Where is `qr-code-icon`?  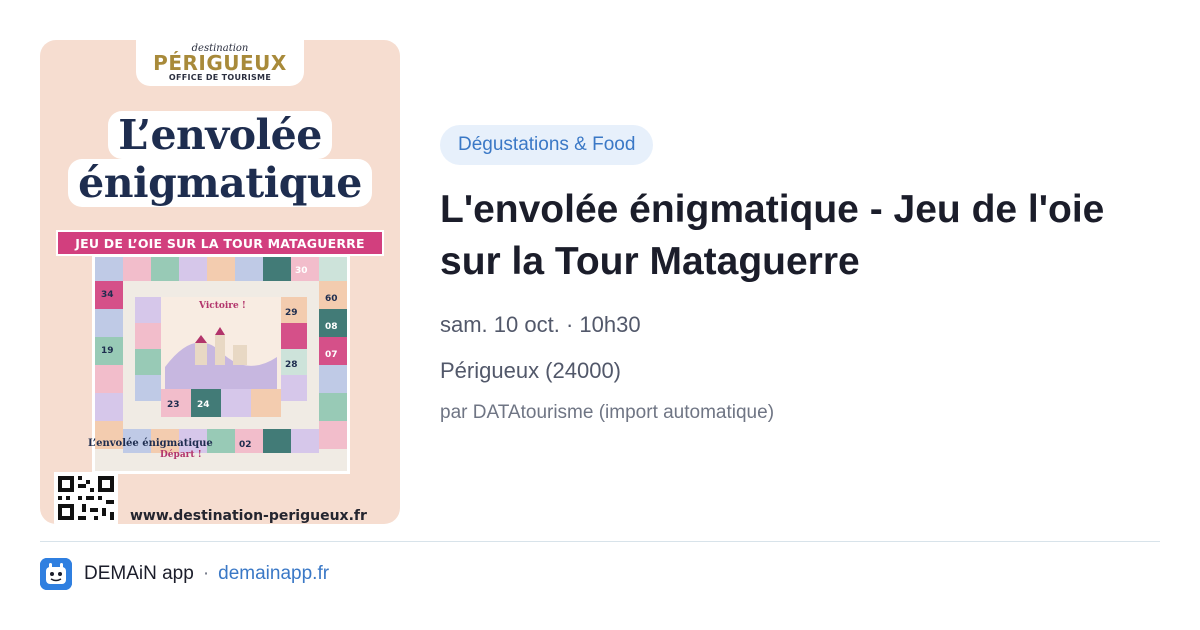 qr-code-icon is located at coordinates (86, 498).